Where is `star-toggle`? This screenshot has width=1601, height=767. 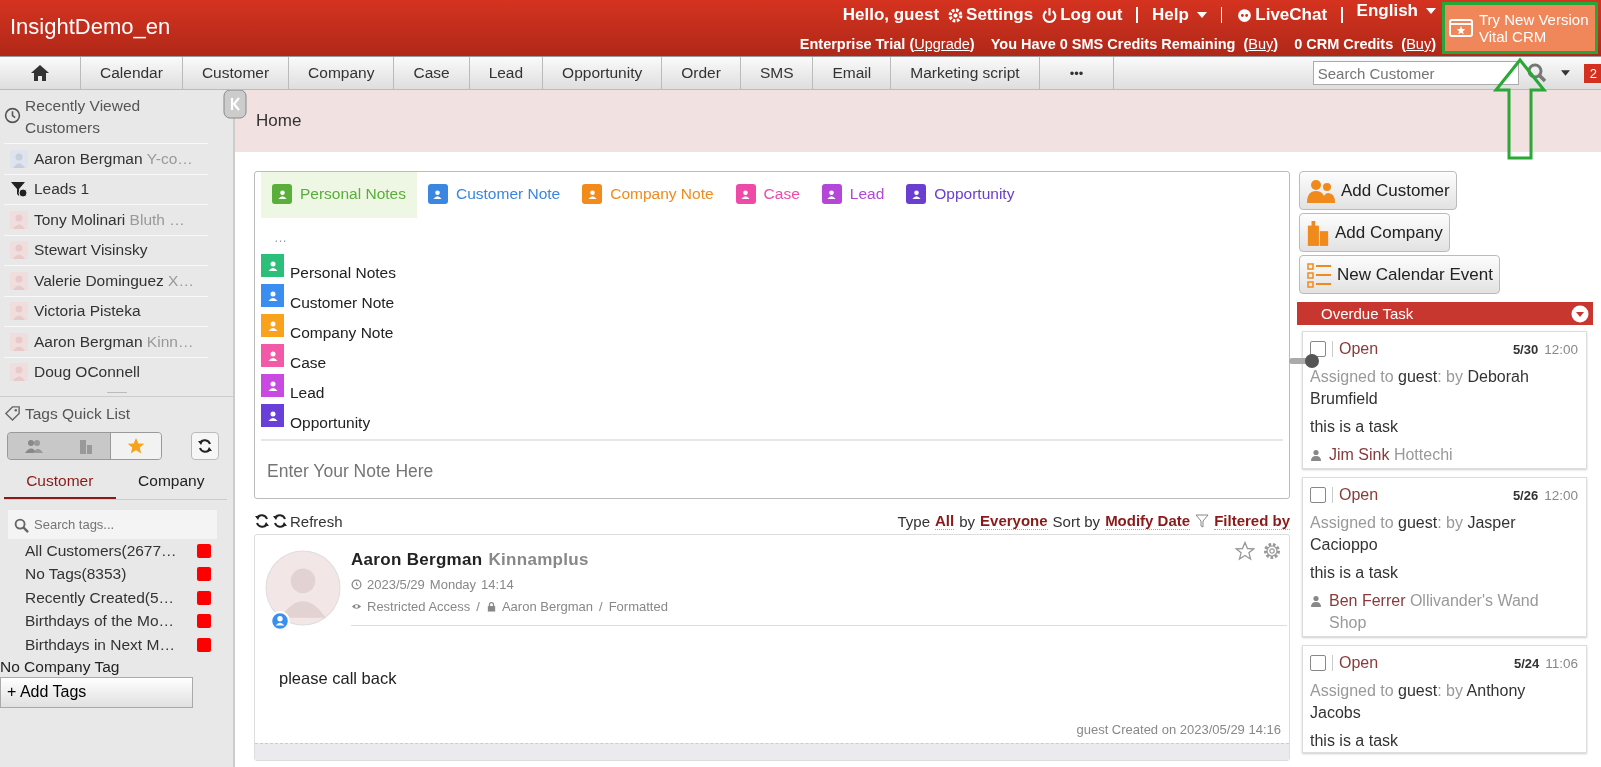
star-toggle is located at coordinates (135, 446).